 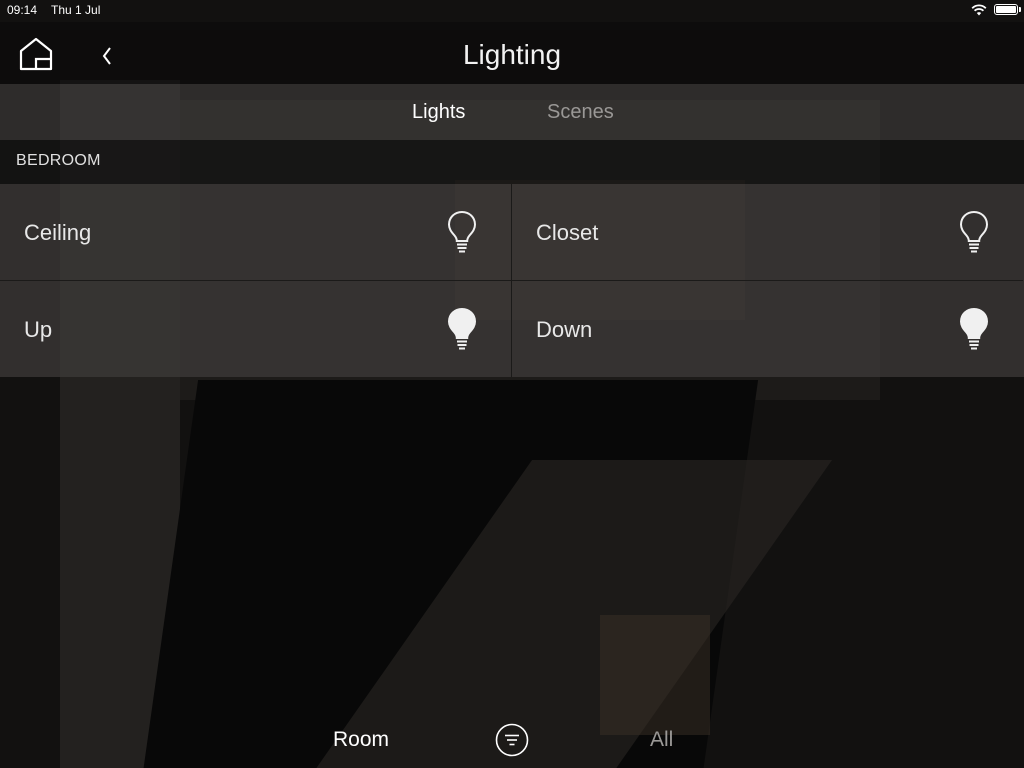 What do you see at coordinates (767, 232) in the screenshot?
I see `light-tile-closet: Closet` at bounding box center [767, 232].